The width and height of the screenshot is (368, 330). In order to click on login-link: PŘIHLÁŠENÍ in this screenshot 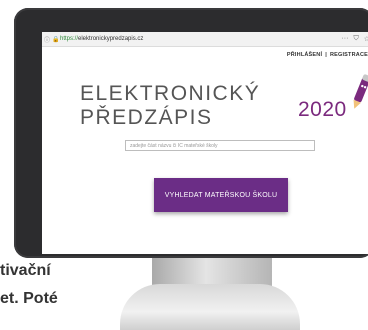, I will do `click(304, 55)`.